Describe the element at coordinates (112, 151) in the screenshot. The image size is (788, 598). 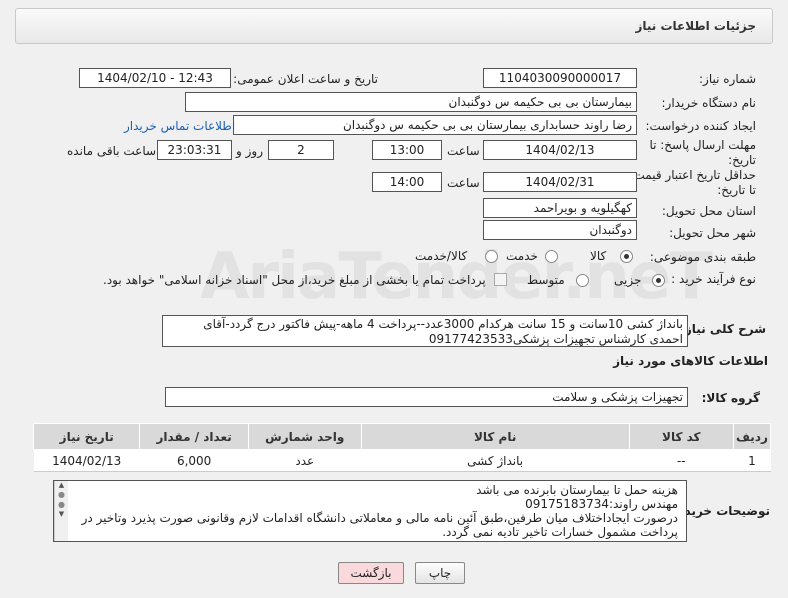
I see `remaining-label: ساعت باقی مانده` at that location.